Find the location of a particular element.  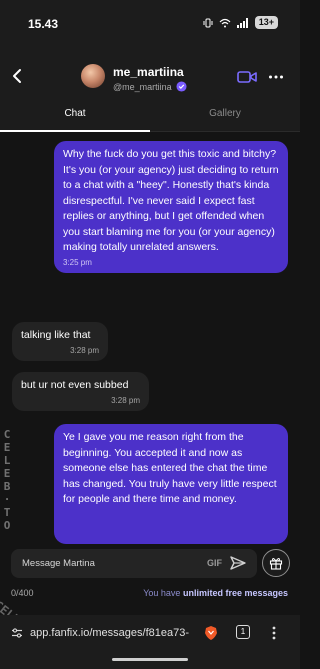

home-indicator is located at coordinates (150, 659).